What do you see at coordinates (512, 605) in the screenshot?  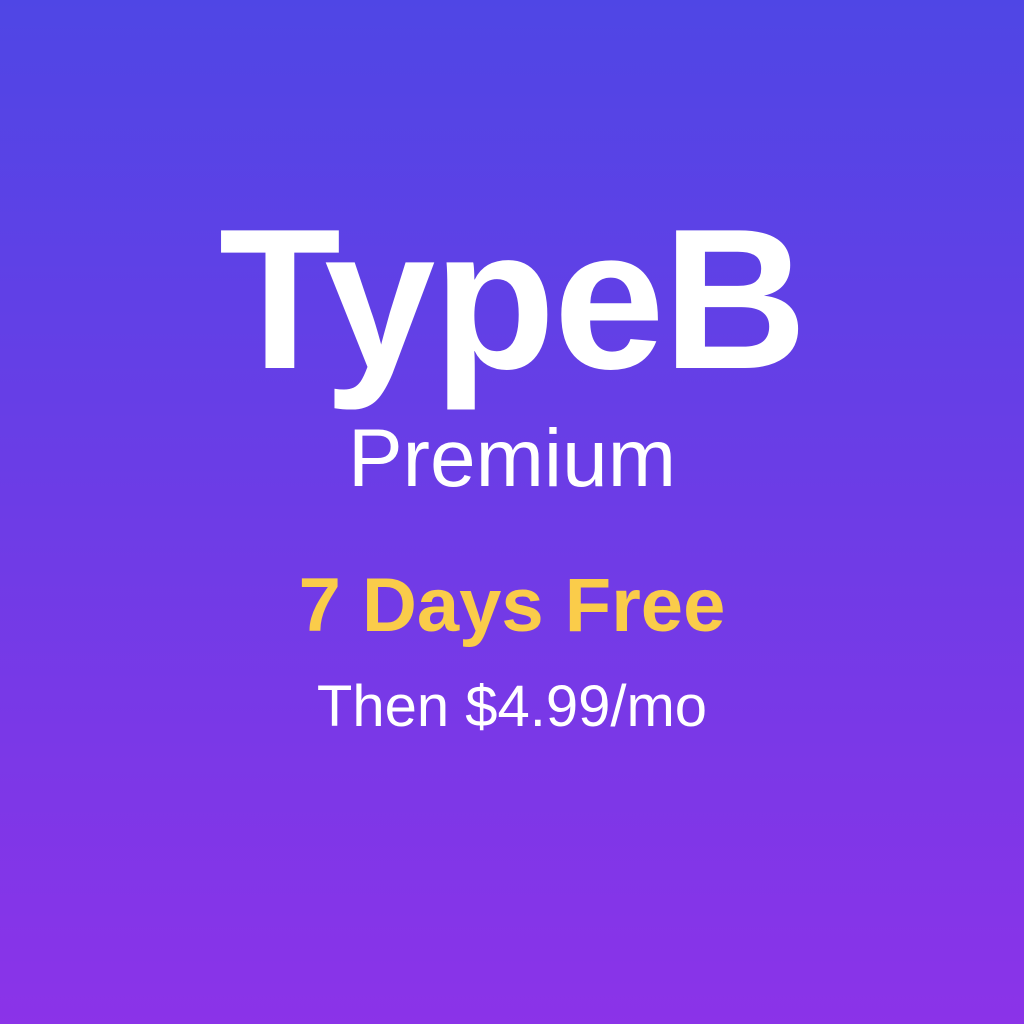 I see `trial-offer-text: 7 Days Free` at bounding box center [512, 605].